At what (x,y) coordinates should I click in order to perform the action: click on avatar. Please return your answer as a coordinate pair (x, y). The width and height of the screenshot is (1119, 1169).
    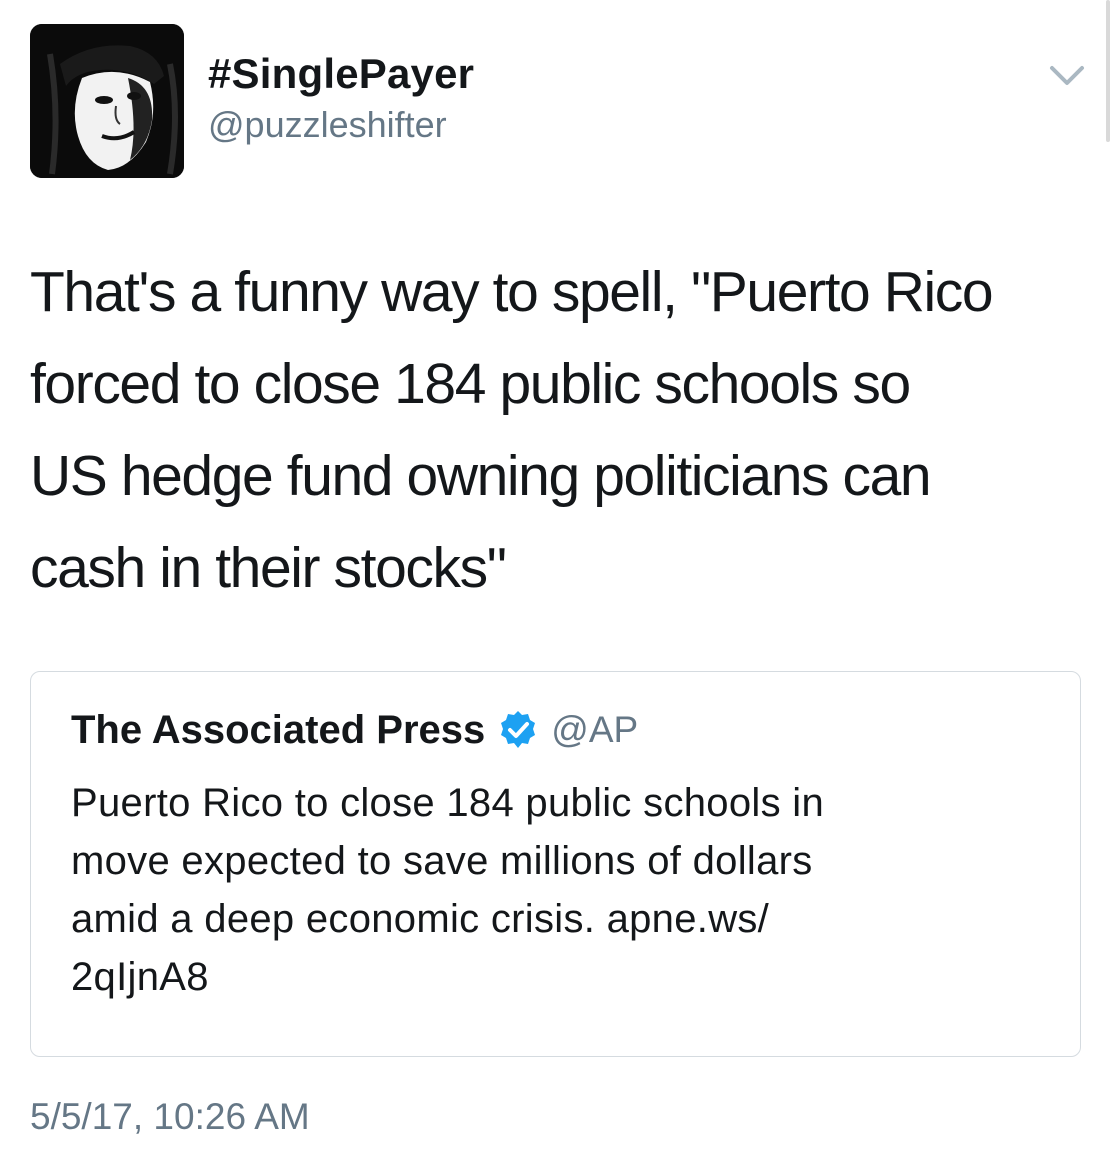
    Looking at the image, I should click on (107, 101).